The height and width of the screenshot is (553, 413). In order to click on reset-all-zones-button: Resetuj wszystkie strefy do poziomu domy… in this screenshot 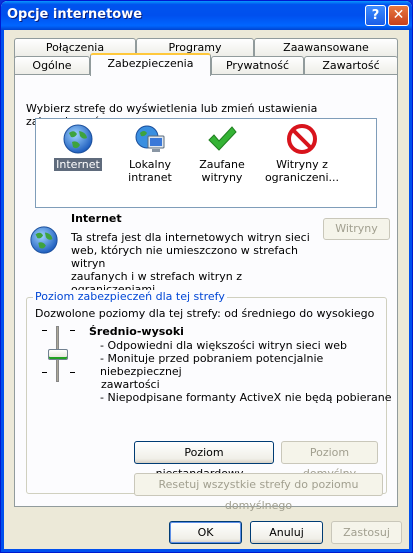, I will do `click(258, 492)`.